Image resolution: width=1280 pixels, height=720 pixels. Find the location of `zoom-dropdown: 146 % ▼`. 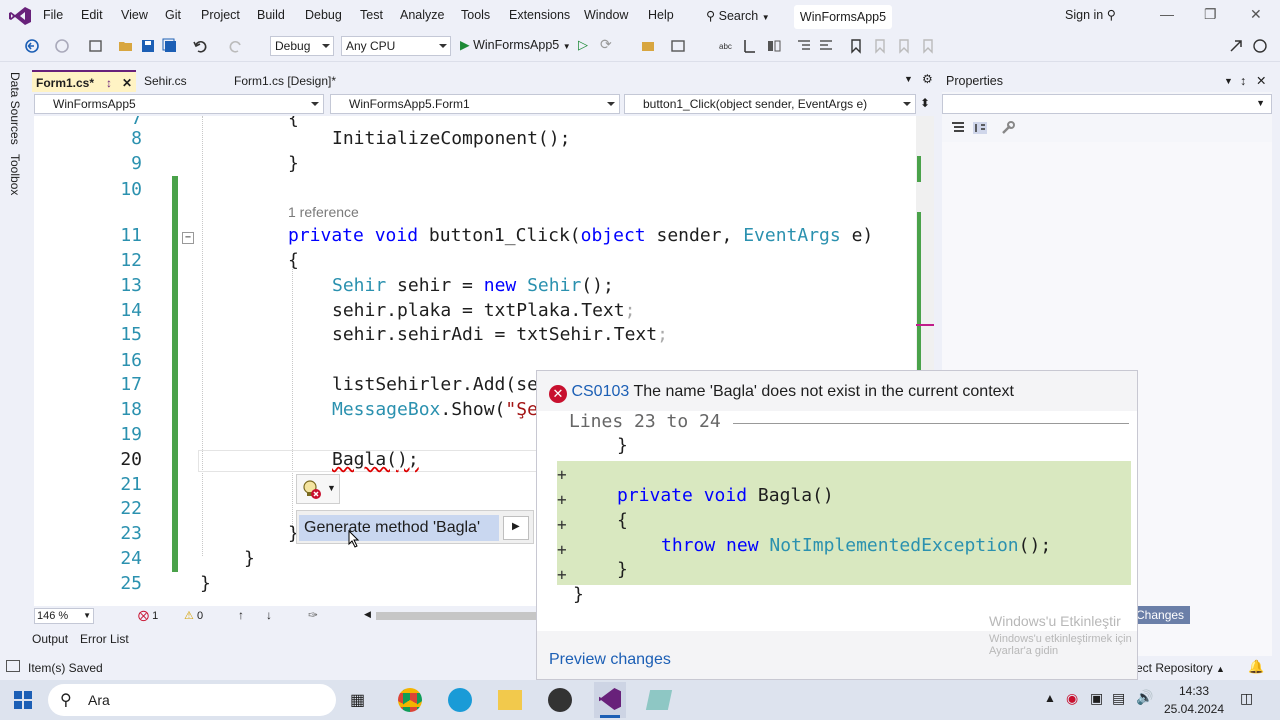

zoom-dropdown: 146 % ▼ is located at coordinates (64, 616).